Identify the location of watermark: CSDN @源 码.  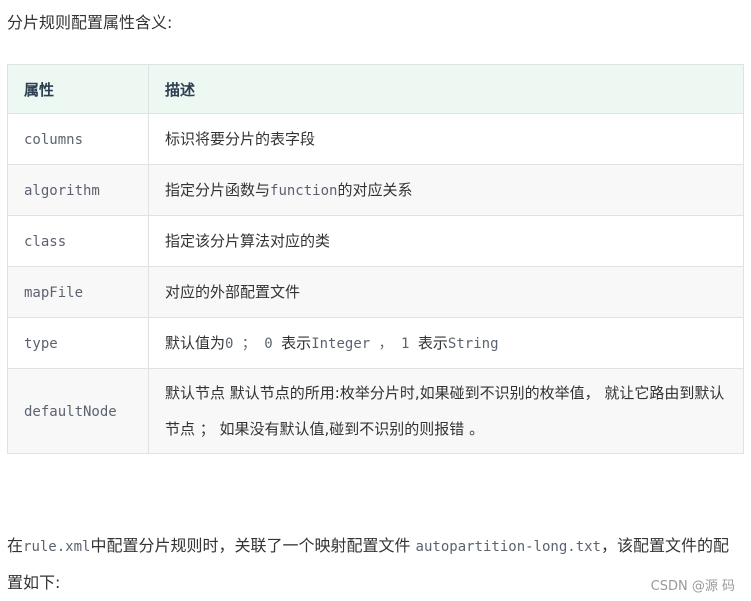
(692, 586).